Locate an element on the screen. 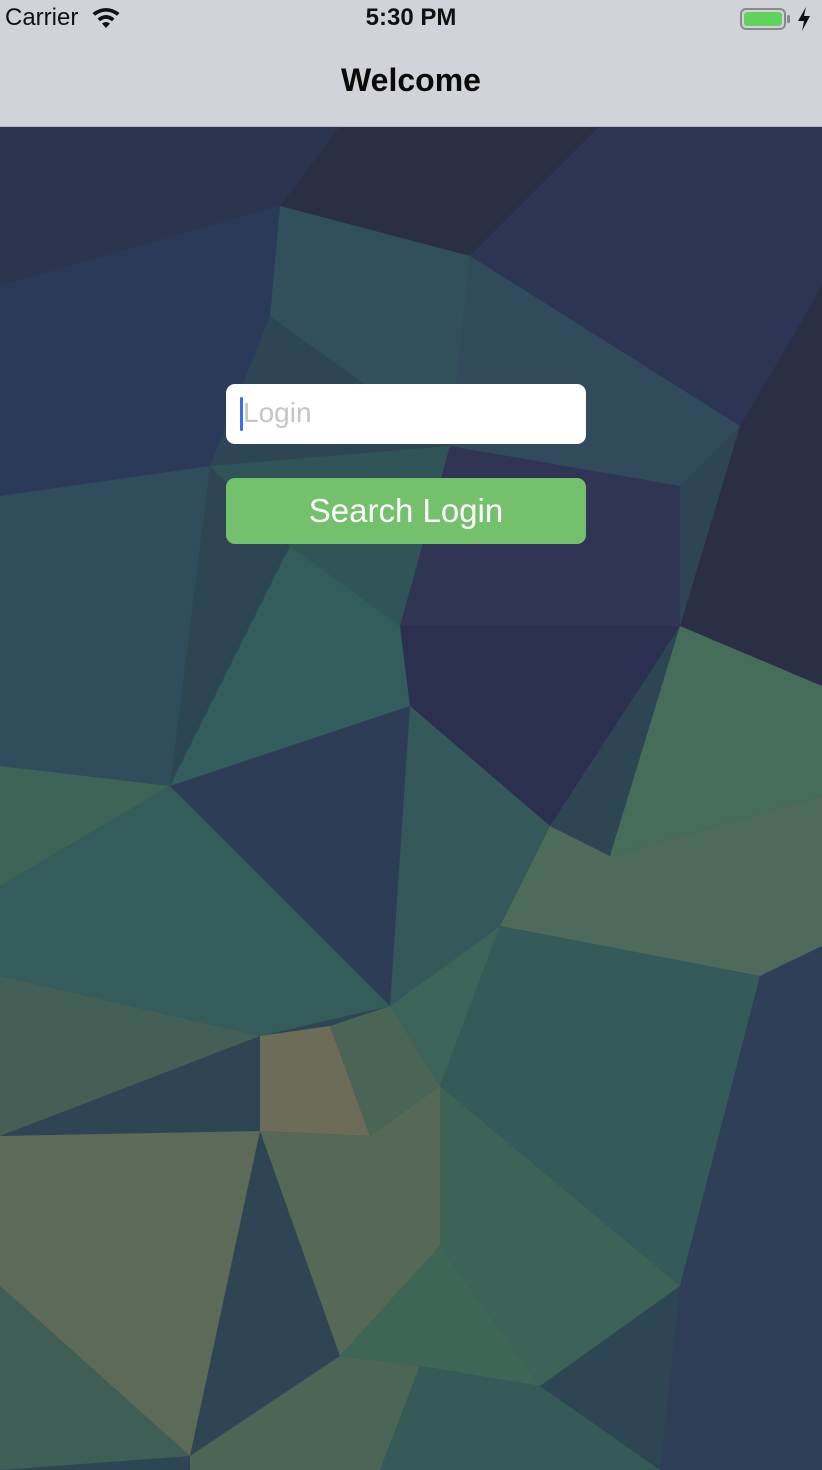 Image resolution: width=822 pixels, height=1470 pixels. login-input: Login is located at coordinates (406, 414).